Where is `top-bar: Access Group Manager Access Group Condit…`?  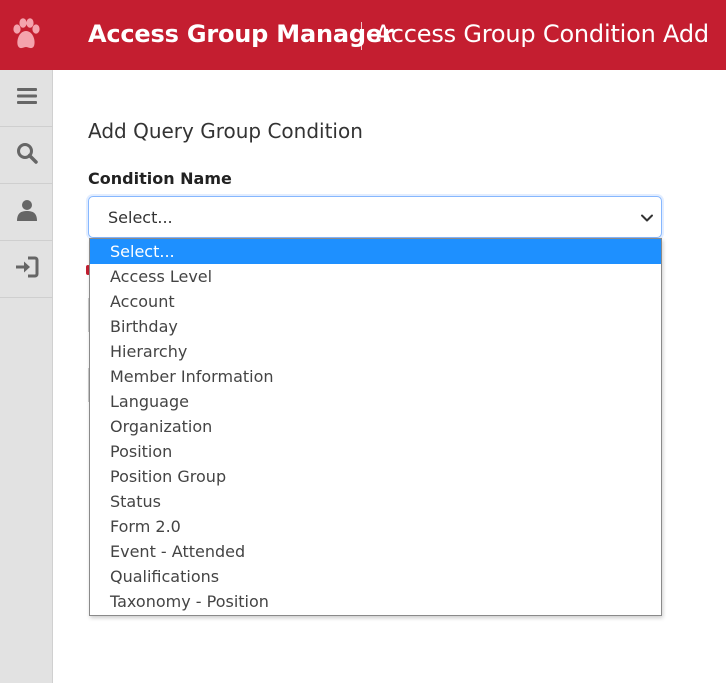
top-bar: Access Group Manager Access Group Condit… is located at coordinates (363, 35).